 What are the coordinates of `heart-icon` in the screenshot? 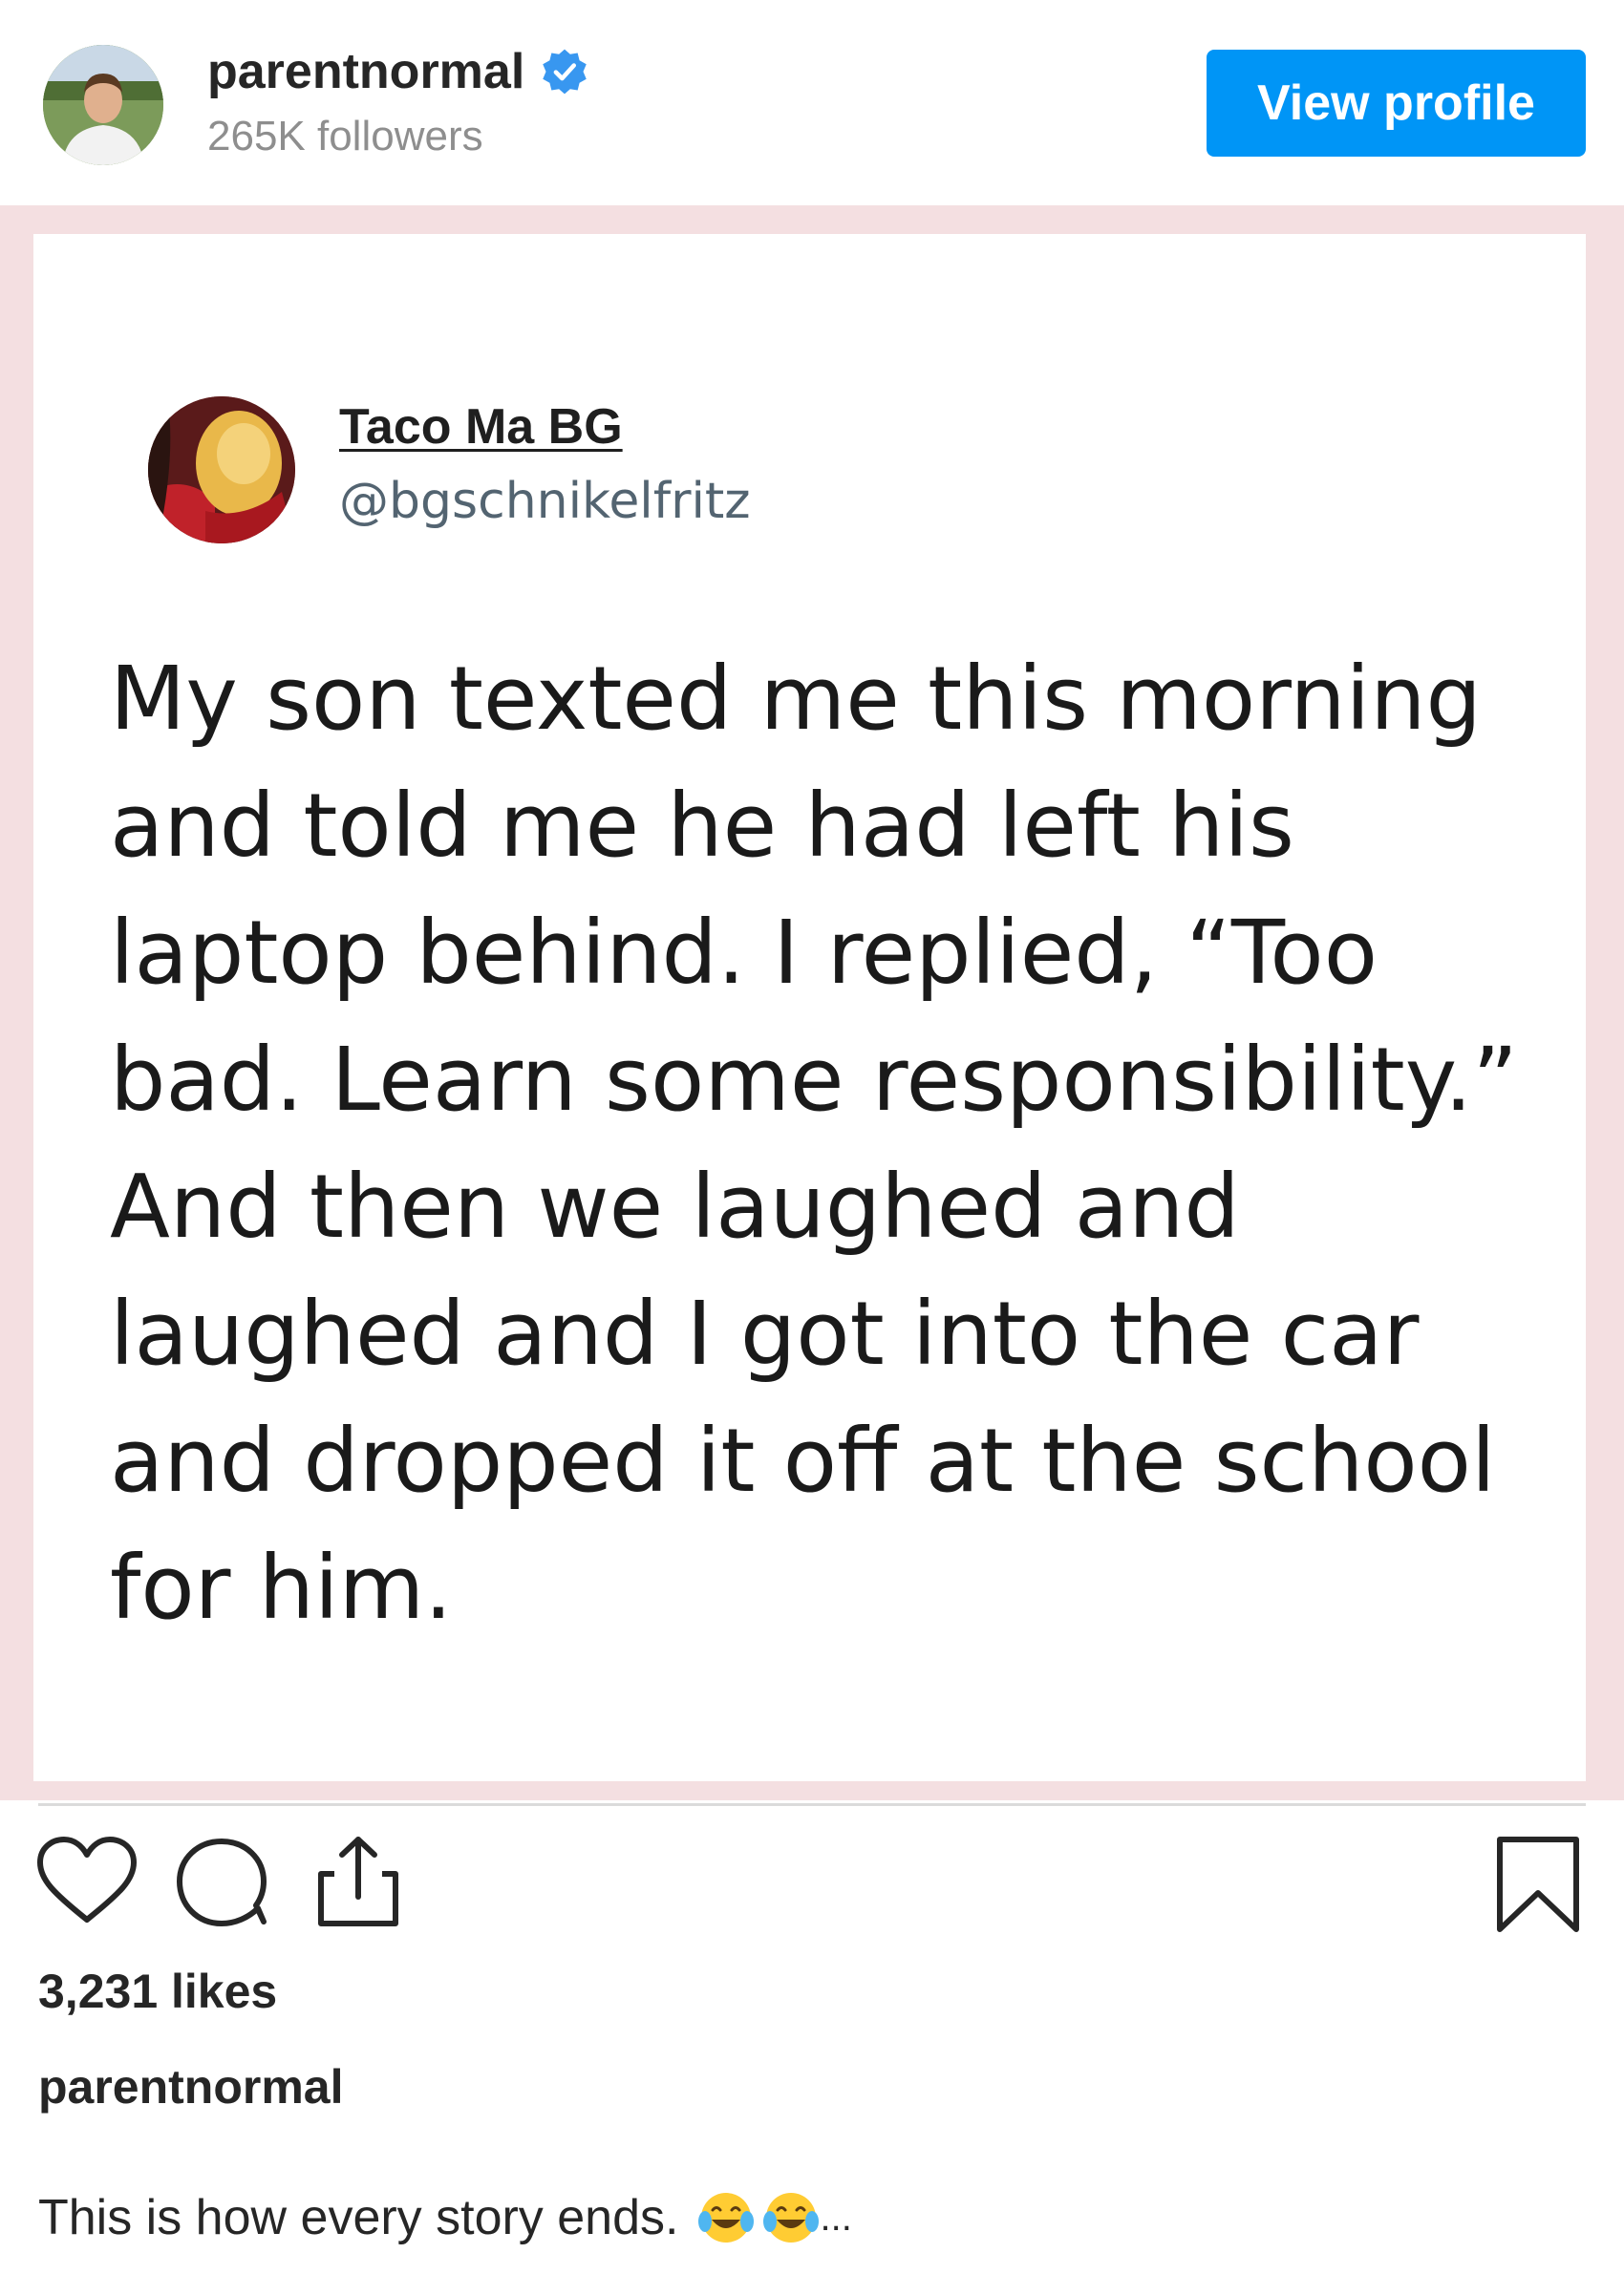 It's located at (86, 1881).